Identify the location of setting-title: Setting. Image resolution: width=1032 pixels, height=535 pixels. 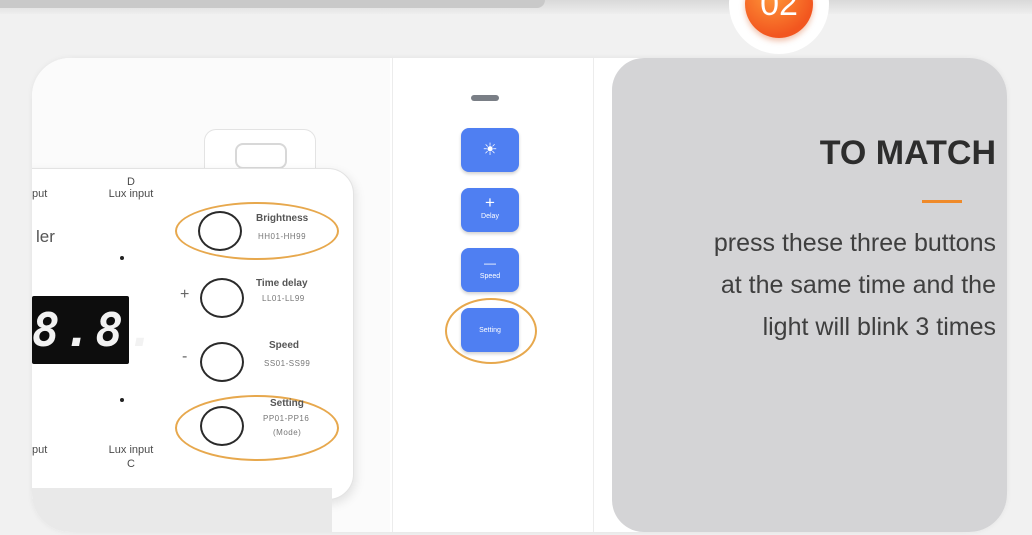
(287, 403).